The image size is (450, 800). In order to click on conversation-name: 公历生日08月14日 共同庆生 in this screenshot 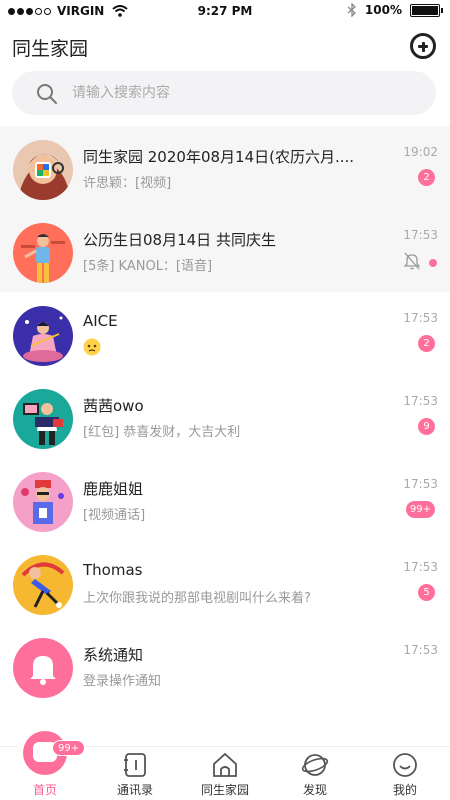, I will do `click(179, 240)`.